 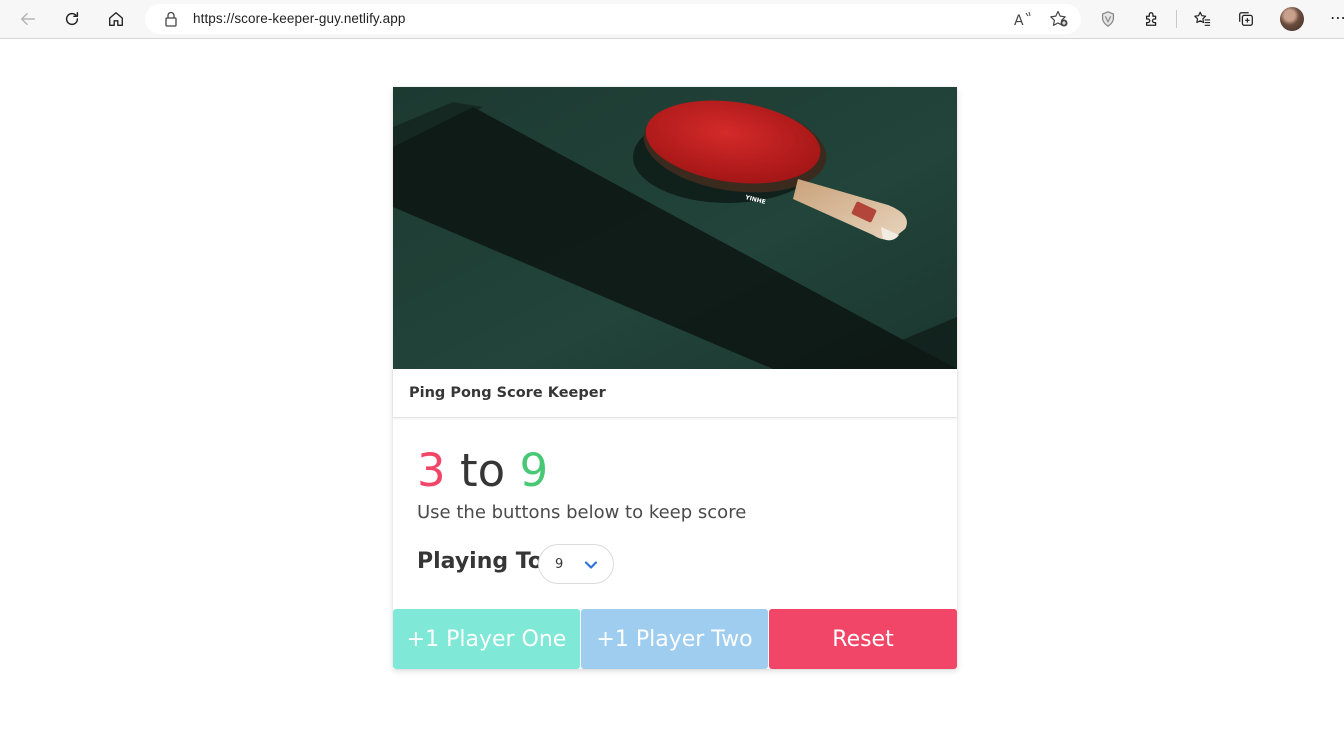 What do you see at coordinates (576, 564) in the screenshot?
I see `playing-to-select: 9` at bounding box center [576, 564].